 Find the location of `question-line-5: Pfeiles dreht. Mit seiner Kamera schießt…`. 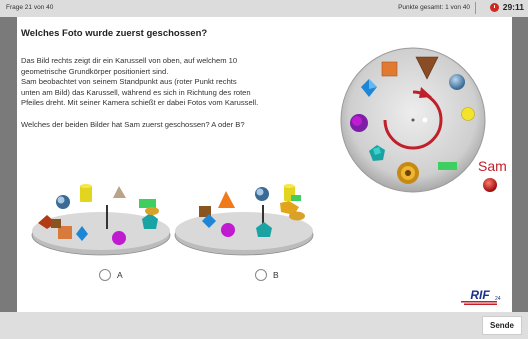

question-line-5: Pfeiles dreht. Mit seiner Kamera schießt… is located at coordinates (140, 103).